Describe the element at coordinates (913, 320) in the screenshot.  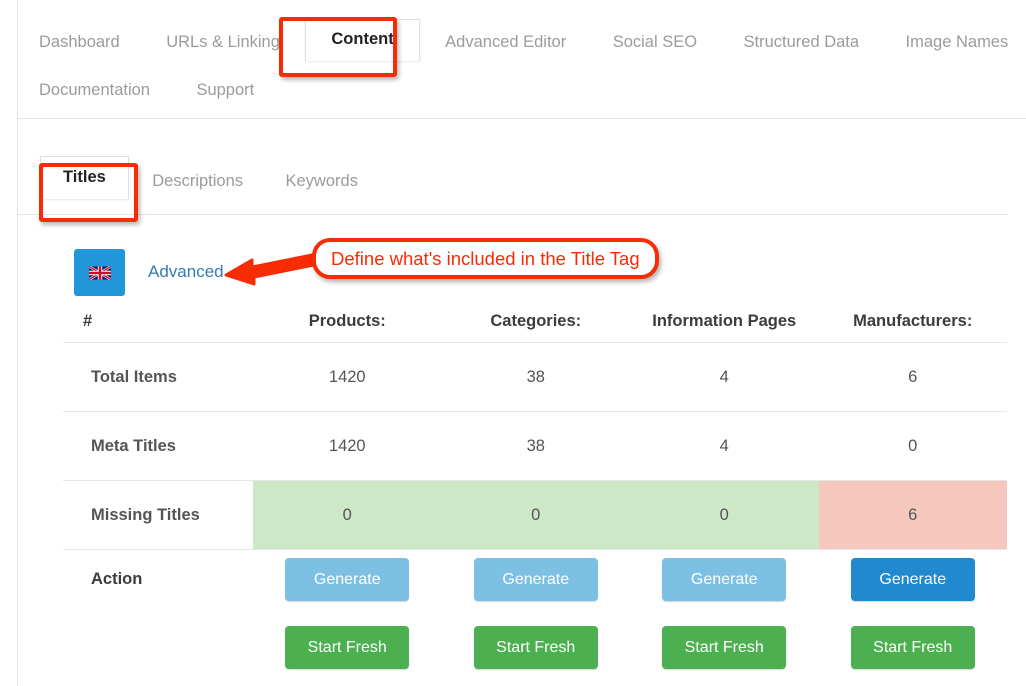
I see `column-header-manufacturers: Manufacturers:` at that location.